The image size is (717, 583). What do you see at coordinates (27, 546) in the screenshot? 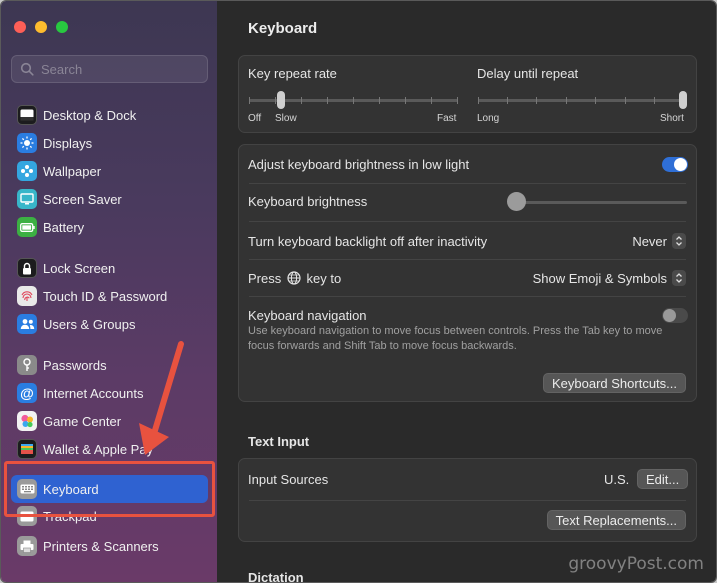
I see `printer-icon` at bounding box center [27, 546].